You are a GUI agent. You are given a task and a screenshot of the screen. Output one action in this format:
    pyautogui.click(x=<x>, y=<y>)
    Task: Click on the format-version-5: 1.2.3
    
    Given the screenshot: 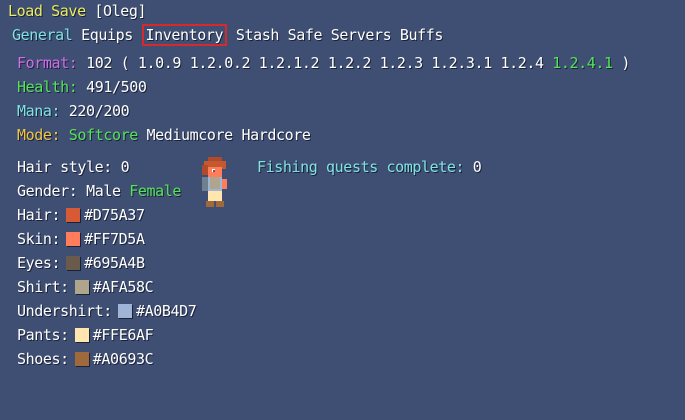 What is the action you would take?
    pyautogui.click(x=402, y=63)
    